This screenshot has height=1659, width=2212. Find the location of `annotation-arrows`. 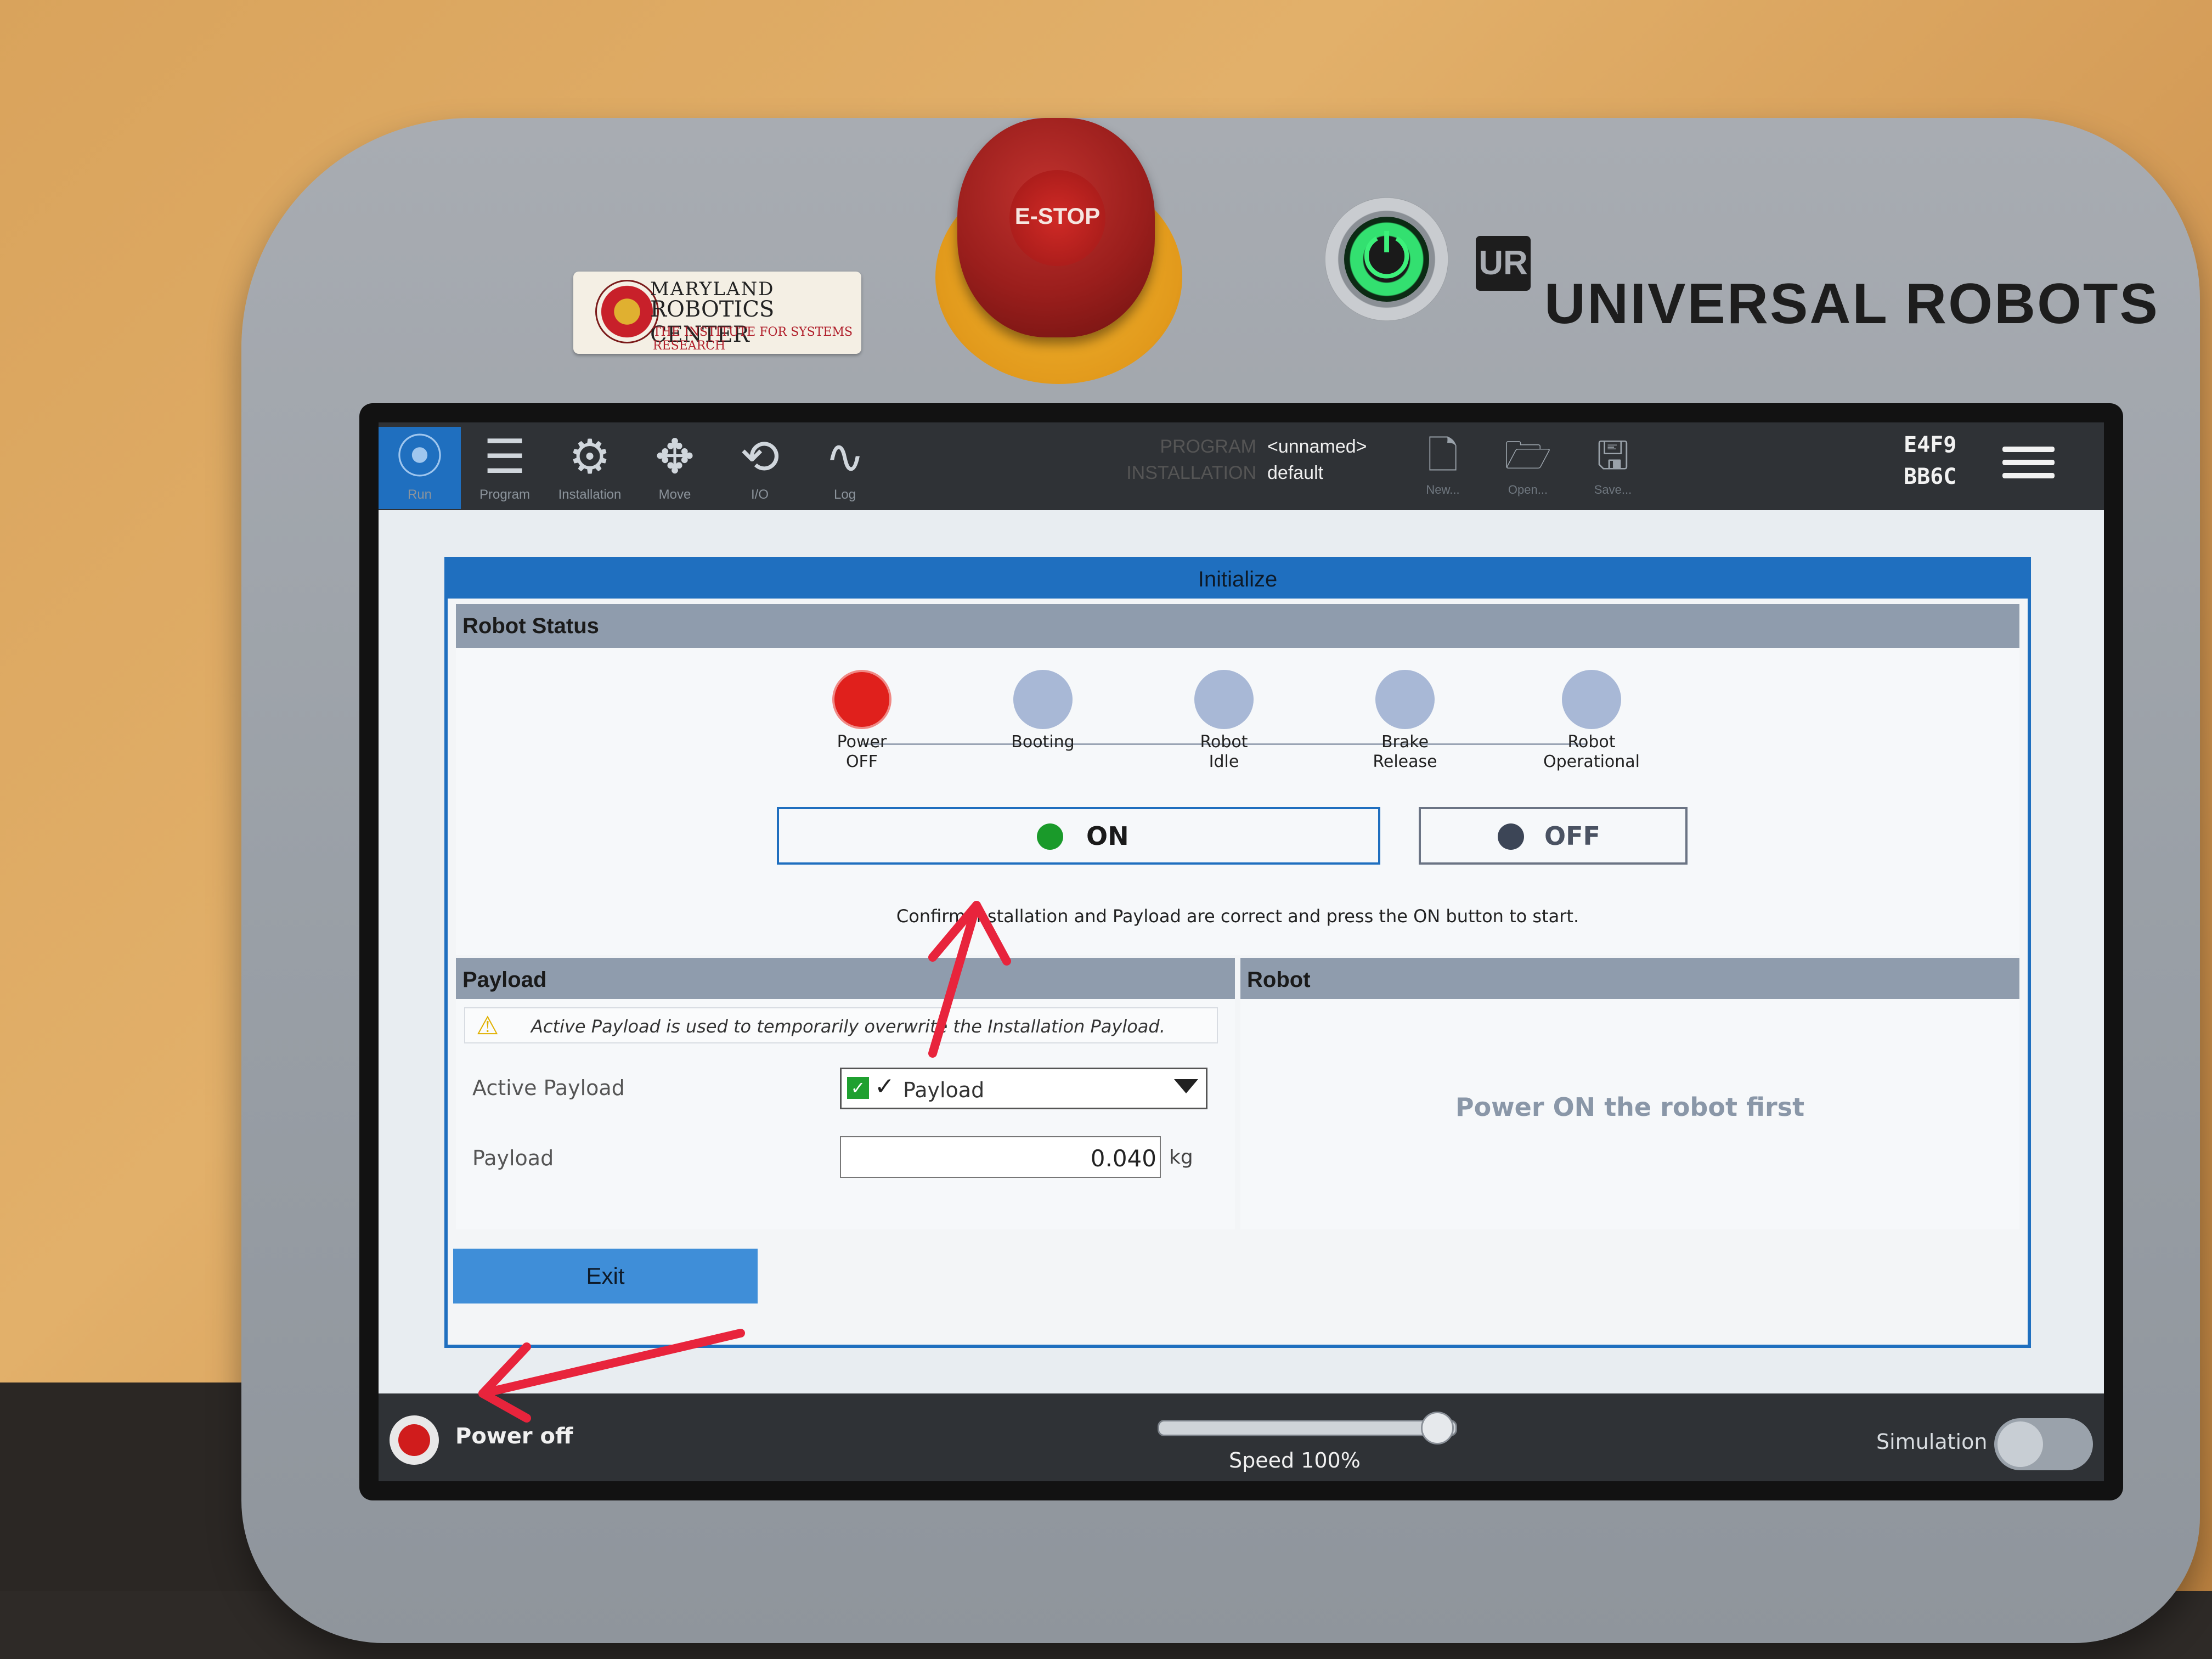

annotation-arrows is located at coordinates (744, 1162).